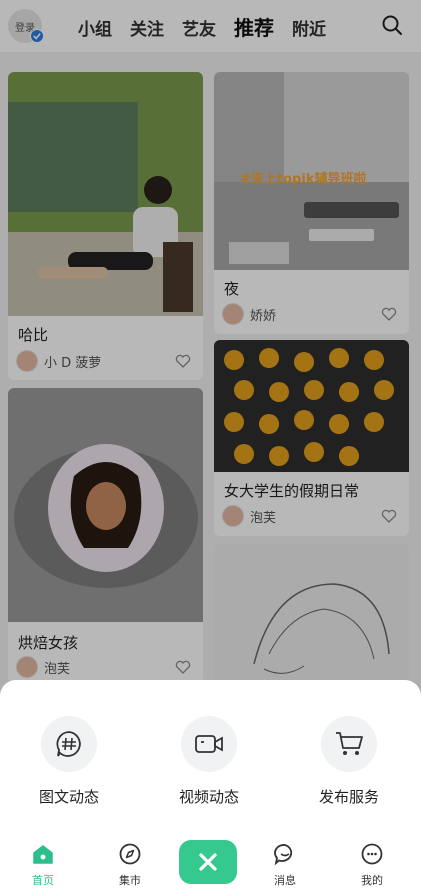 This screenshot has width=421, height=888. What do you see at coordinates (209, 744) in the screenshot?
I see `video-camera-icon` at bounding box center [209, 744].